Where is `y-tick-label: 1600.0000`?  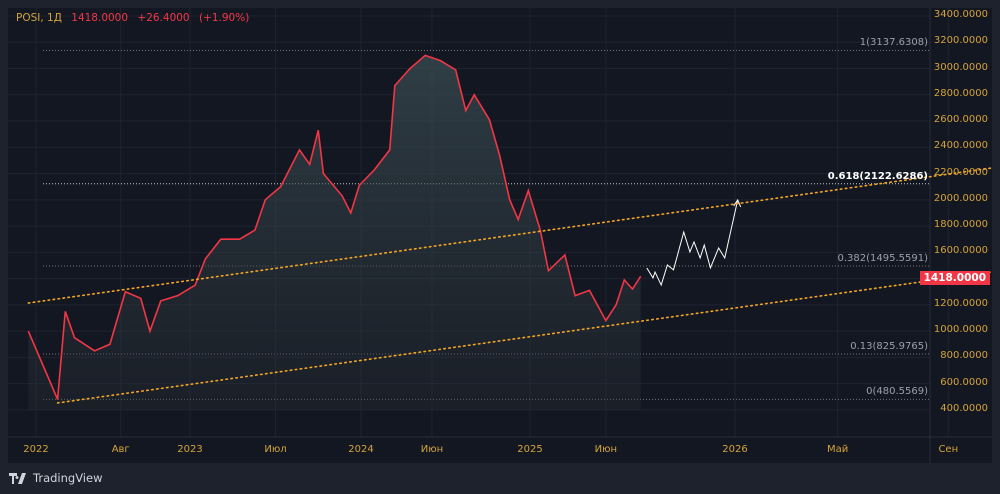 y-tick-label: 1600.0000 is located at coordinates (960, 251).